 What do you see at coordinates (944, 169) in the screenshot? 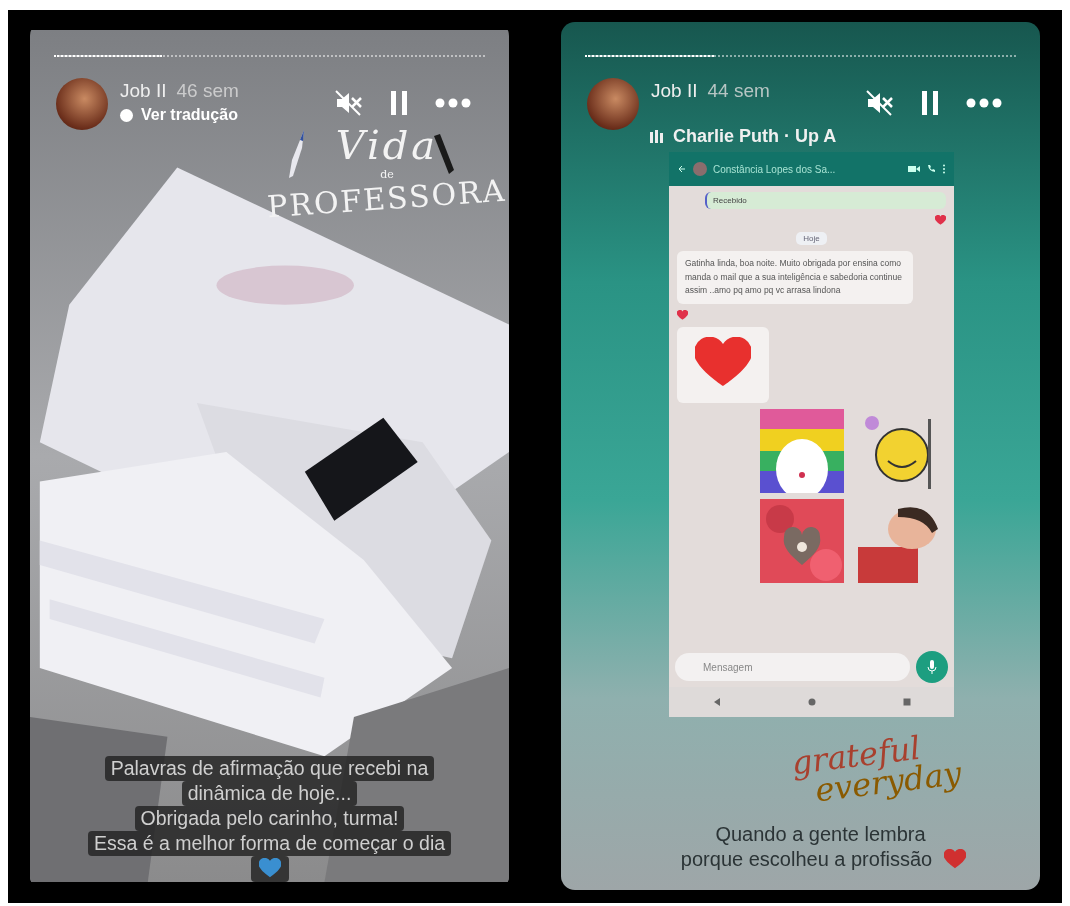
I see `menu-icon` at bounding box center [944, 169].